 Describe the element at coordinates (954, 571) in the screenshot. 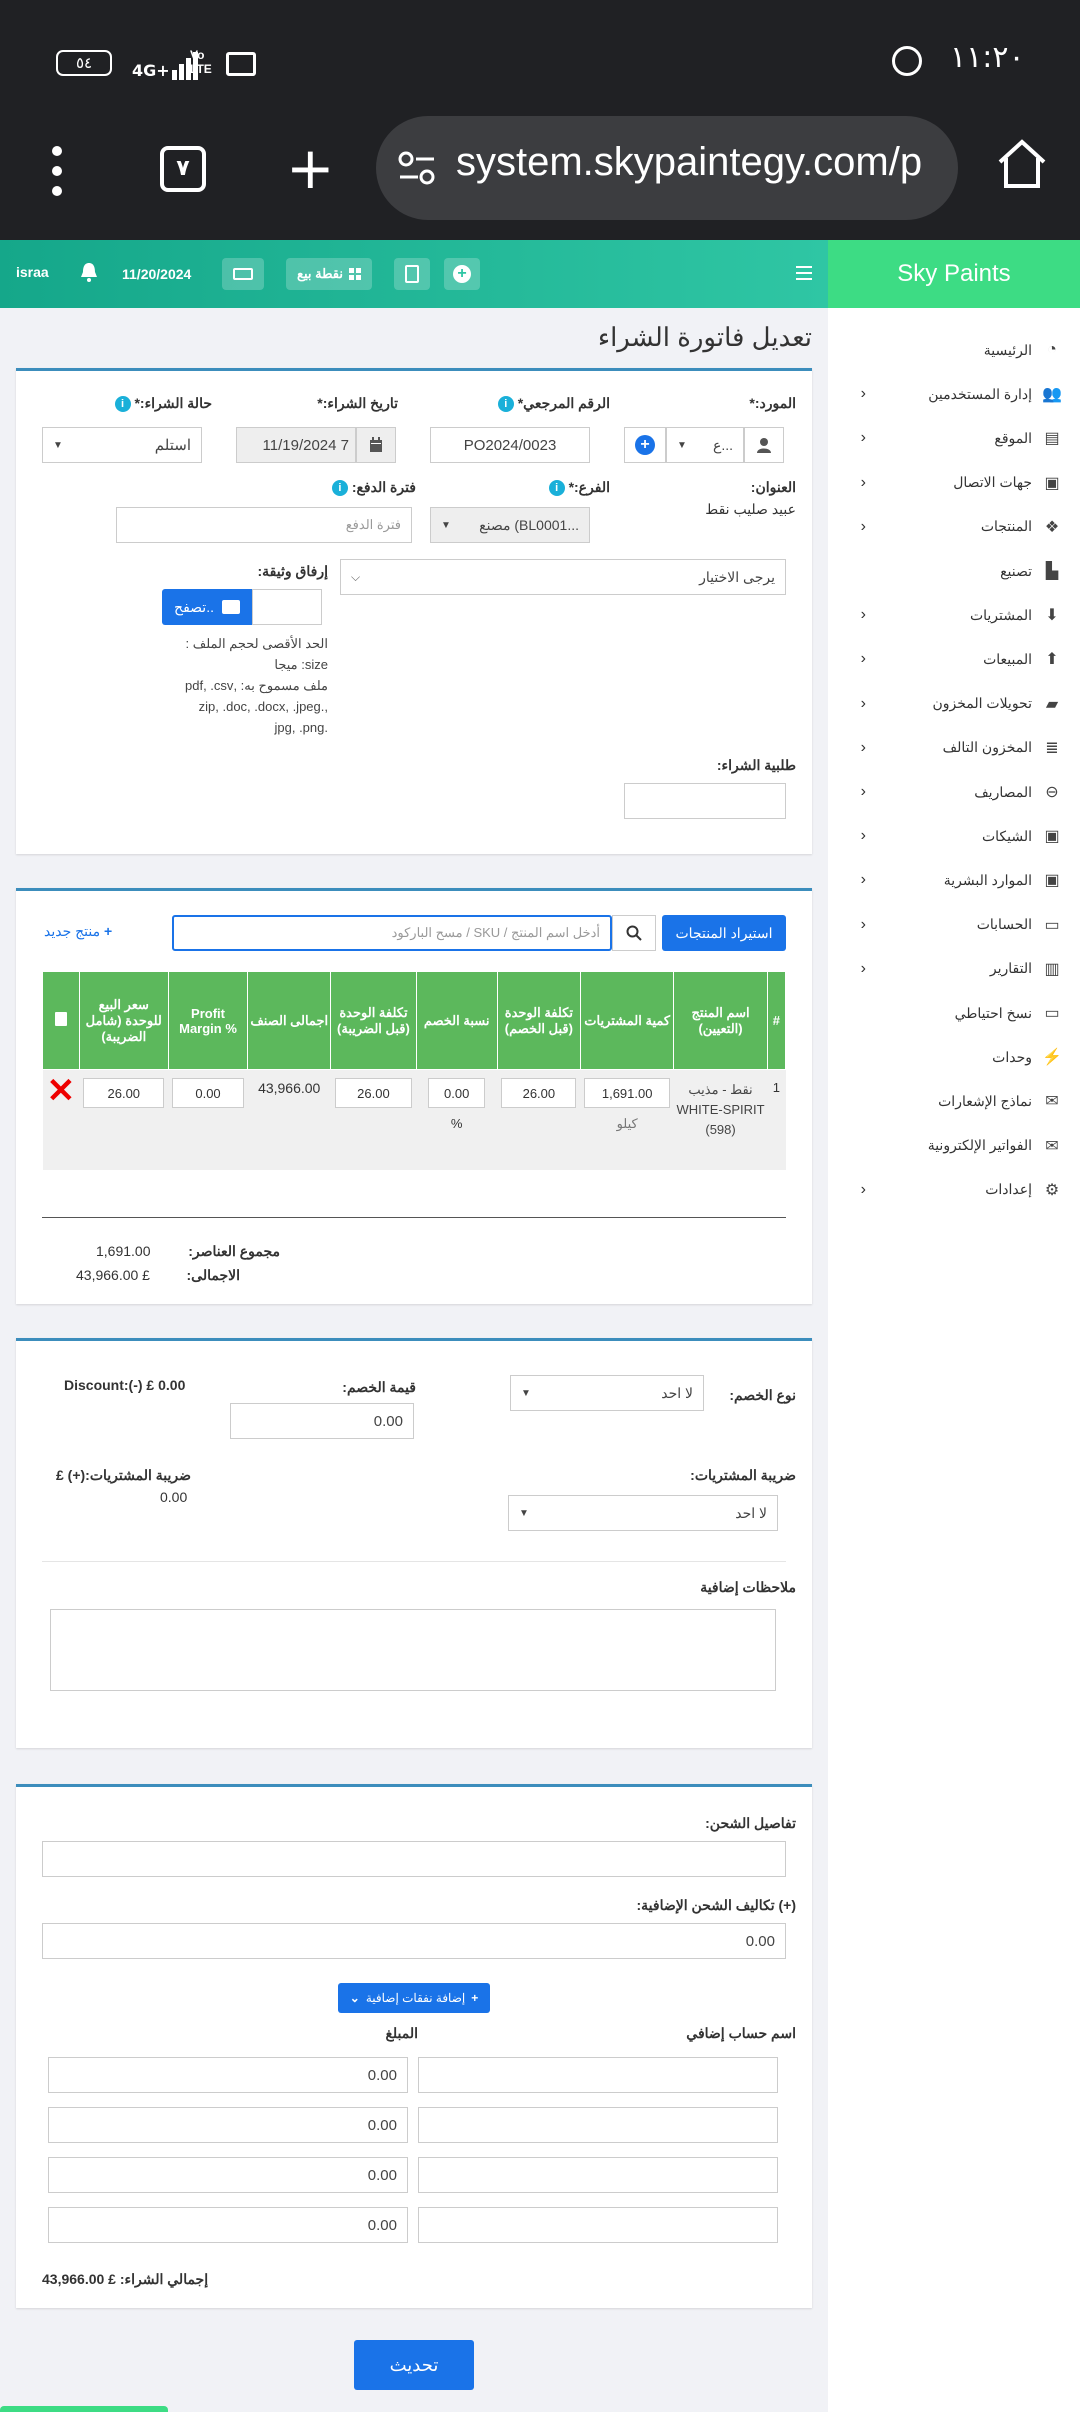

I see `sidebar-item: ▙ تصنيع` at that location.